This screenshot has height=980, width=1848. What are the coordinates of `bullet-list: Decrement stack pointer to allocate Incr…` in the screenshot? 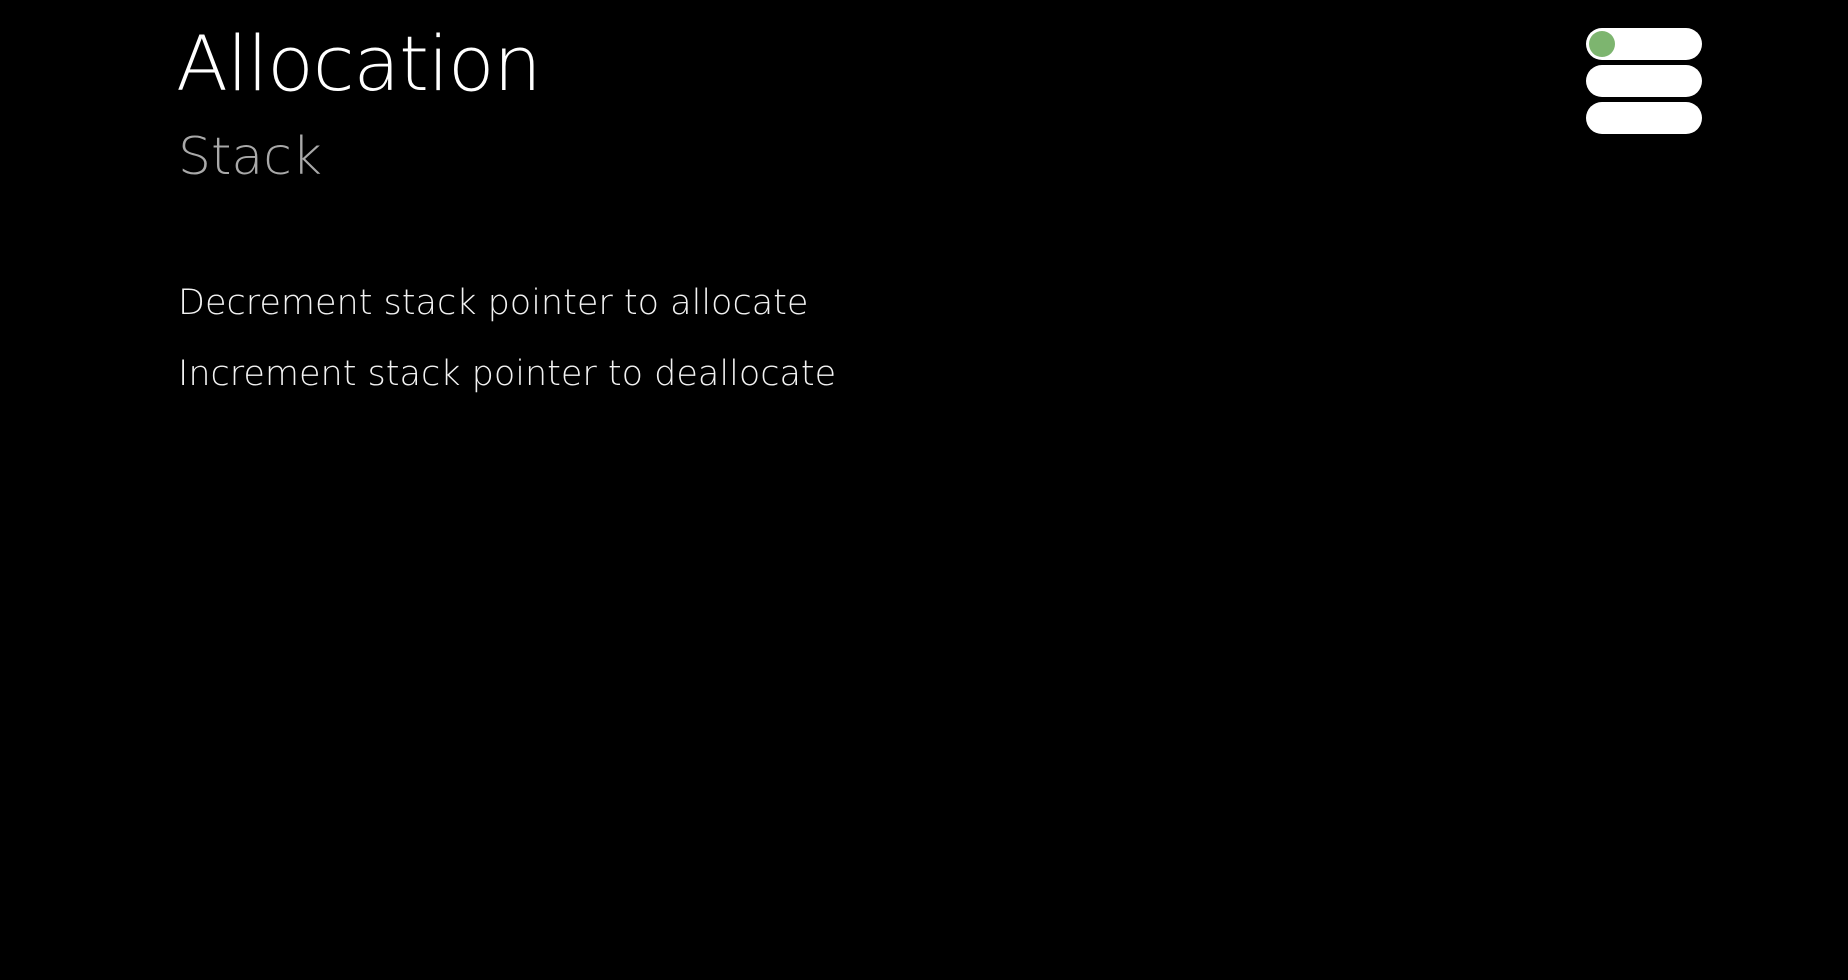 It's located at (507, 349).